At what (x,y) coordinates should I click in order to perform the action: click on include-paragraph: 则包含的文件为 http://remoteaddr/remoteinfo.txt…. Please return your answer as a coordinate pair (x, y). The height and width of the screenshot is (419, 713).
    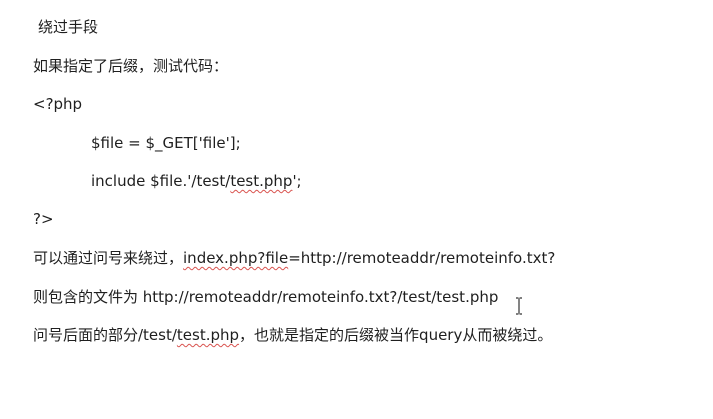
    Looking at the image, I should click on (265, 297).